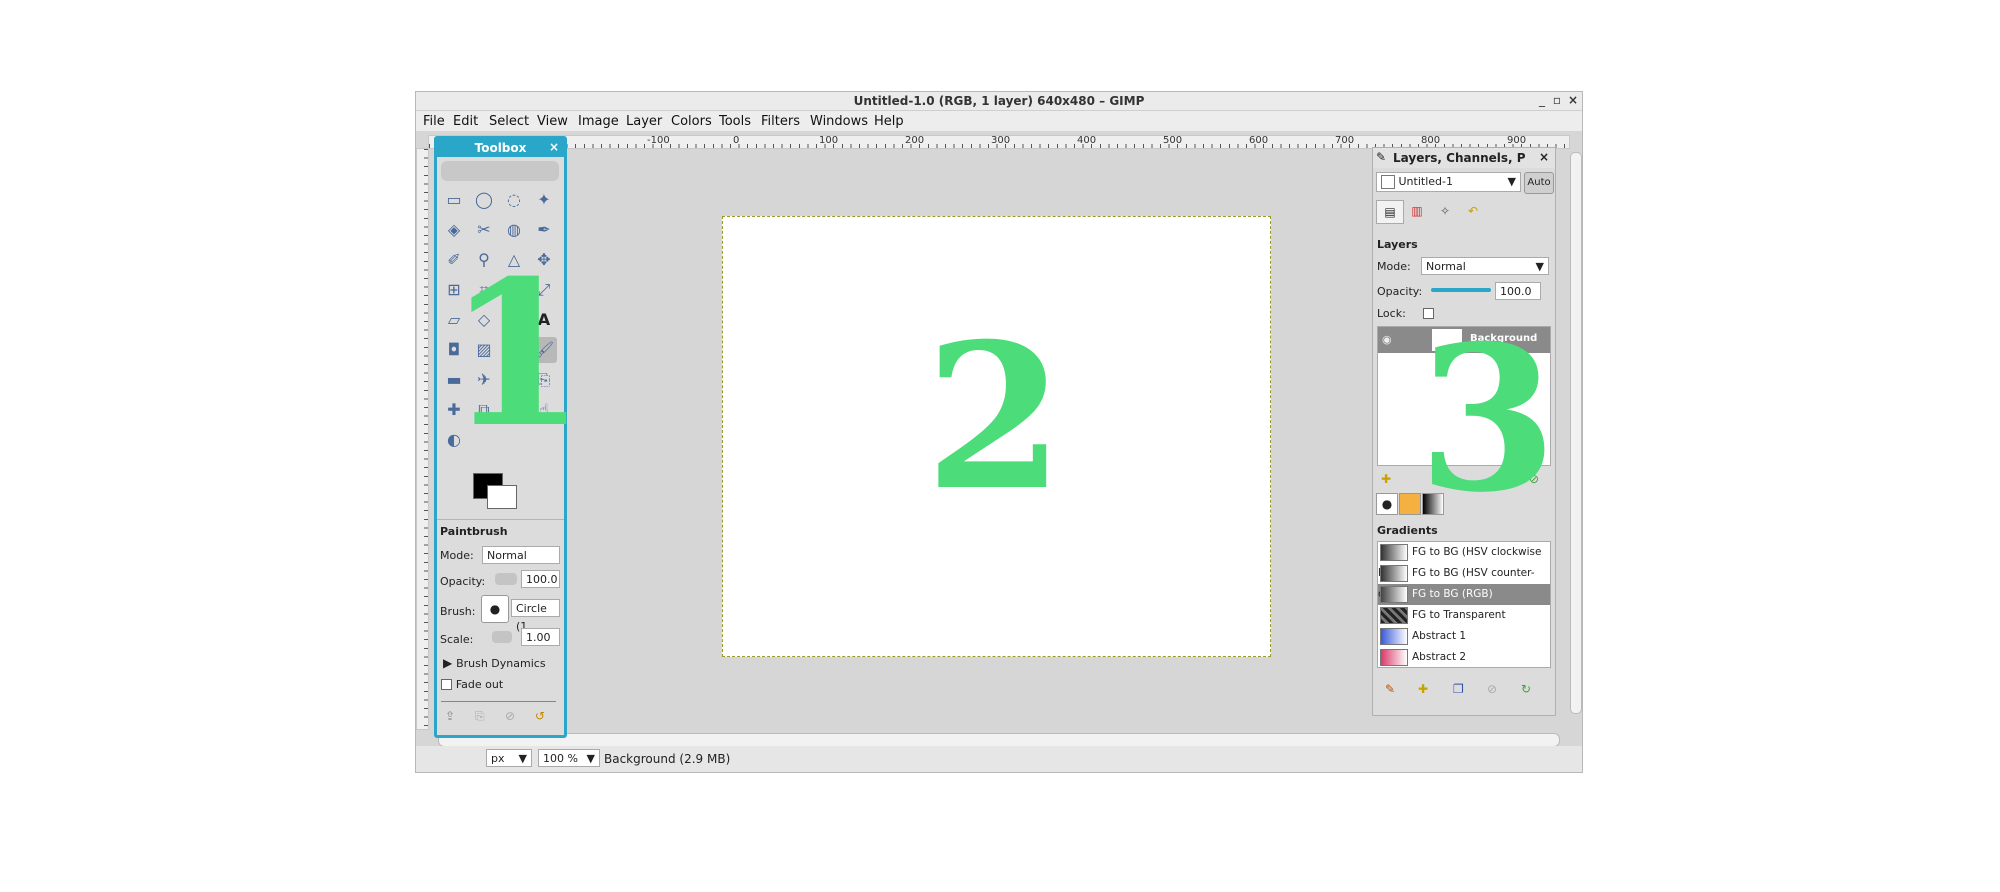 The width and height of the screenshot is (2000, 892). What do you see at coordinates (495, 609) in the screenshot?
I see `brush-preview-button: ●` at bounding box center [495, 609].